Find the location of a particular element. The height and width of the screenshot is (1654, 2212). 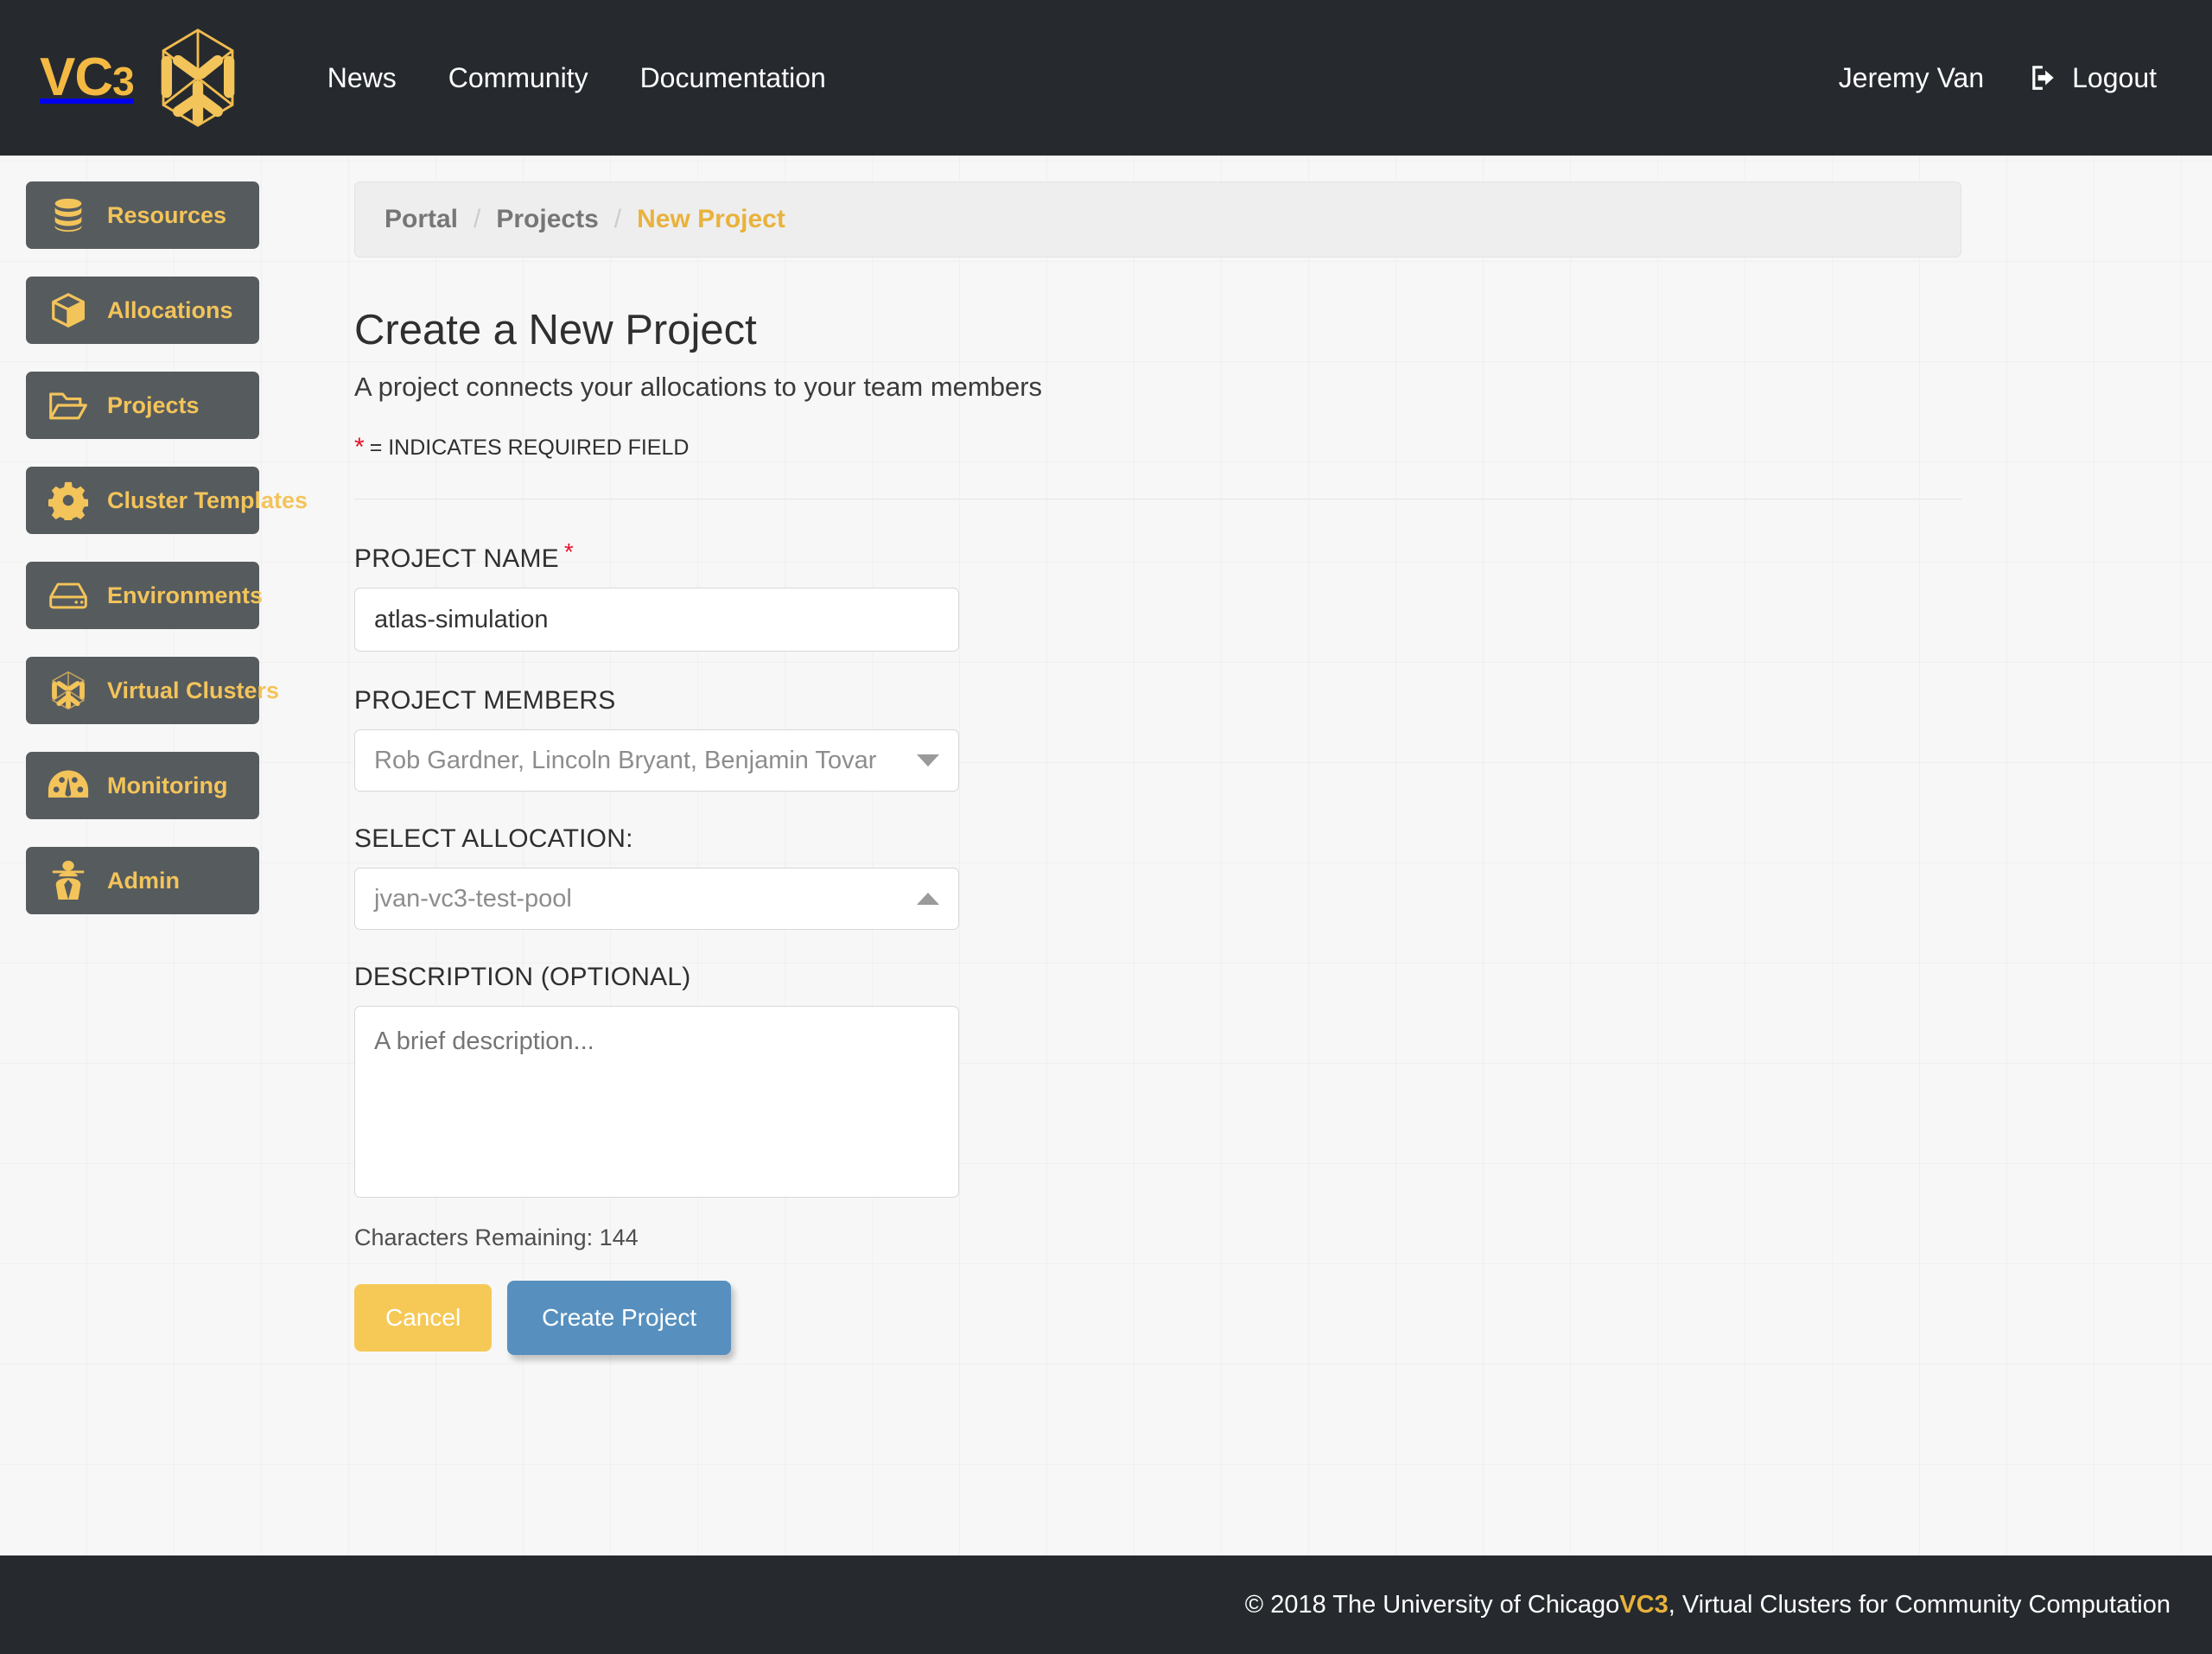

sidebar-item-label: Environments is located at coordinates (185, 595).